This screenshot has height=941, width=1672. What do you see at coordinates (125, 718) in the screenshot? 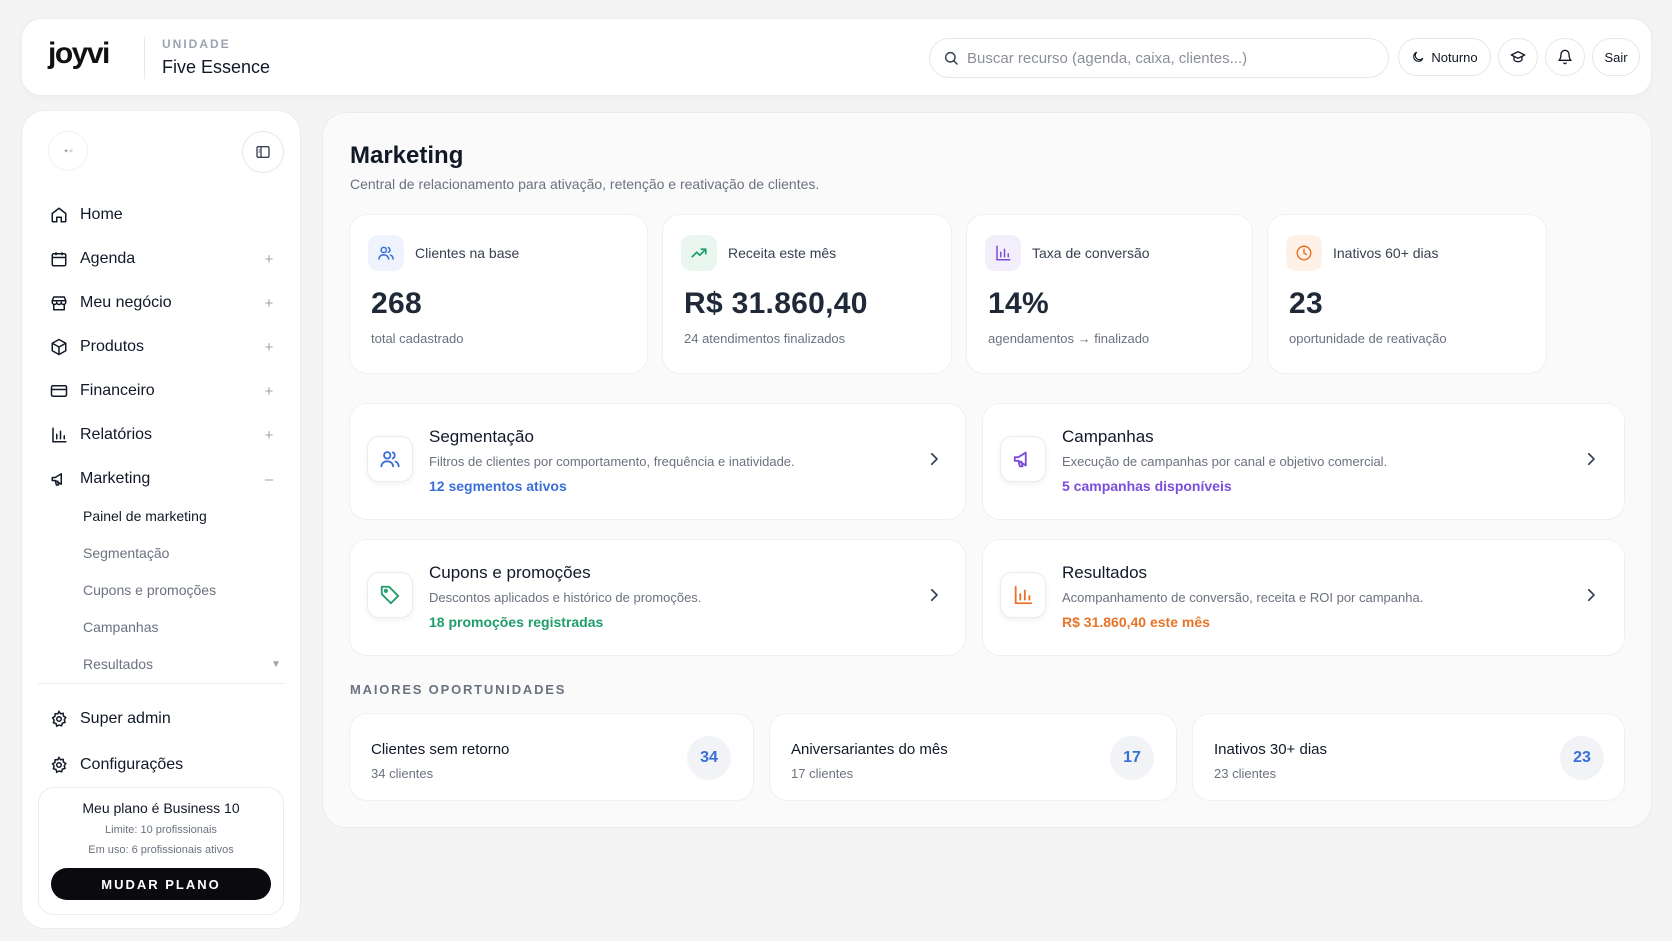
I see `sidebar-item-label: Super admin` at bounding box center [125, 718].